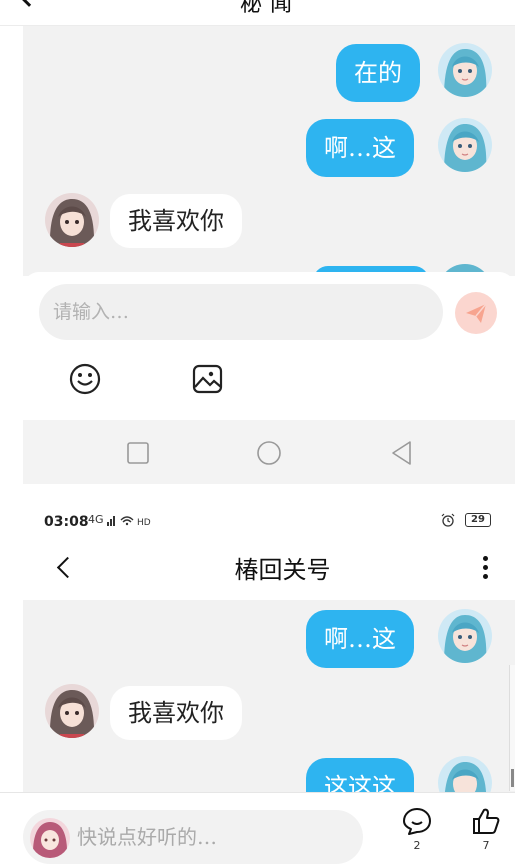  Describe the element at coordinates (478, 519) in the screenshot. I see `battery-level: 29` at that location.